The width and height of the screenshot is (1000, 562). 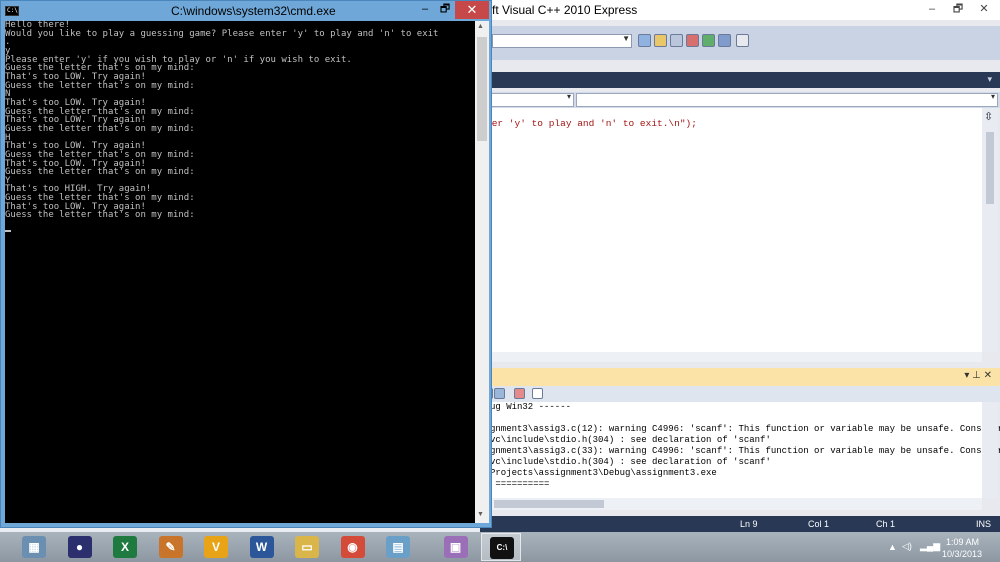 What do you see at coordinates (676, 40) in the screenshot?
I see `properties-icon` at bounding box center [676, 40].